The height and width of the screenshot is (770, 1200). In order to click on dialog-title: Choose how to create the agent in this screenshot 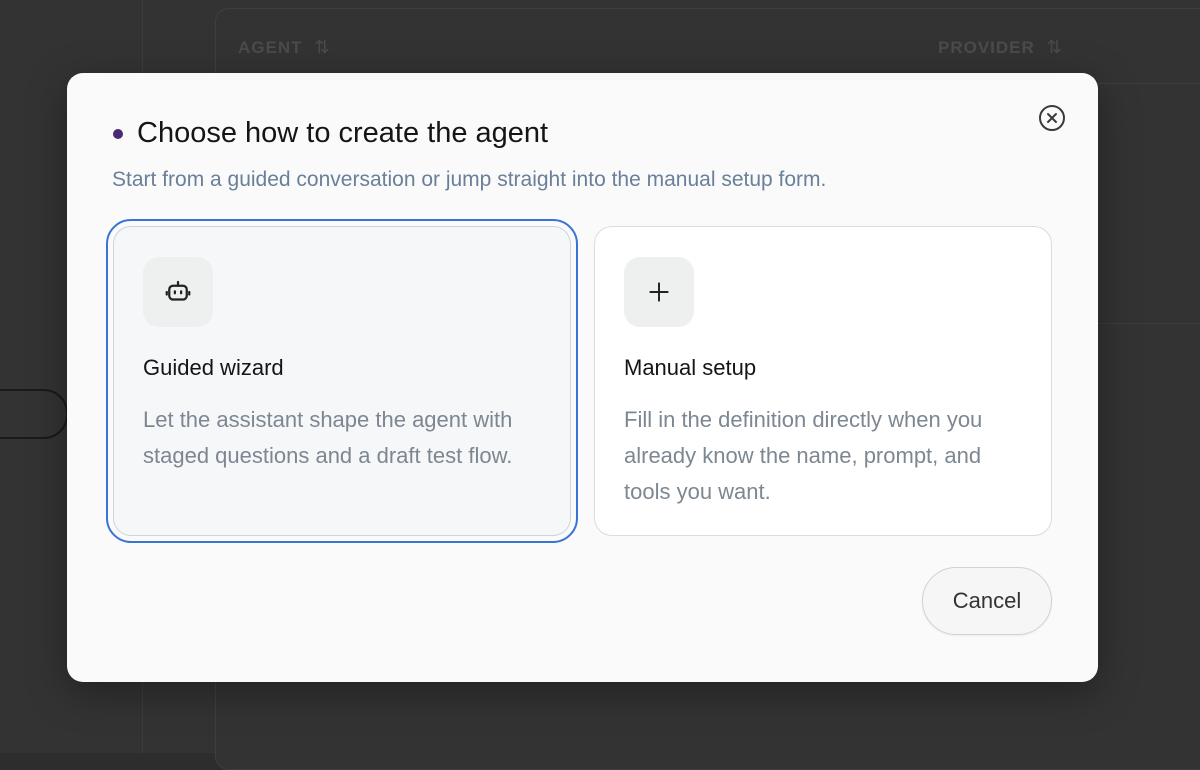, I will do `click(330, 133)`.